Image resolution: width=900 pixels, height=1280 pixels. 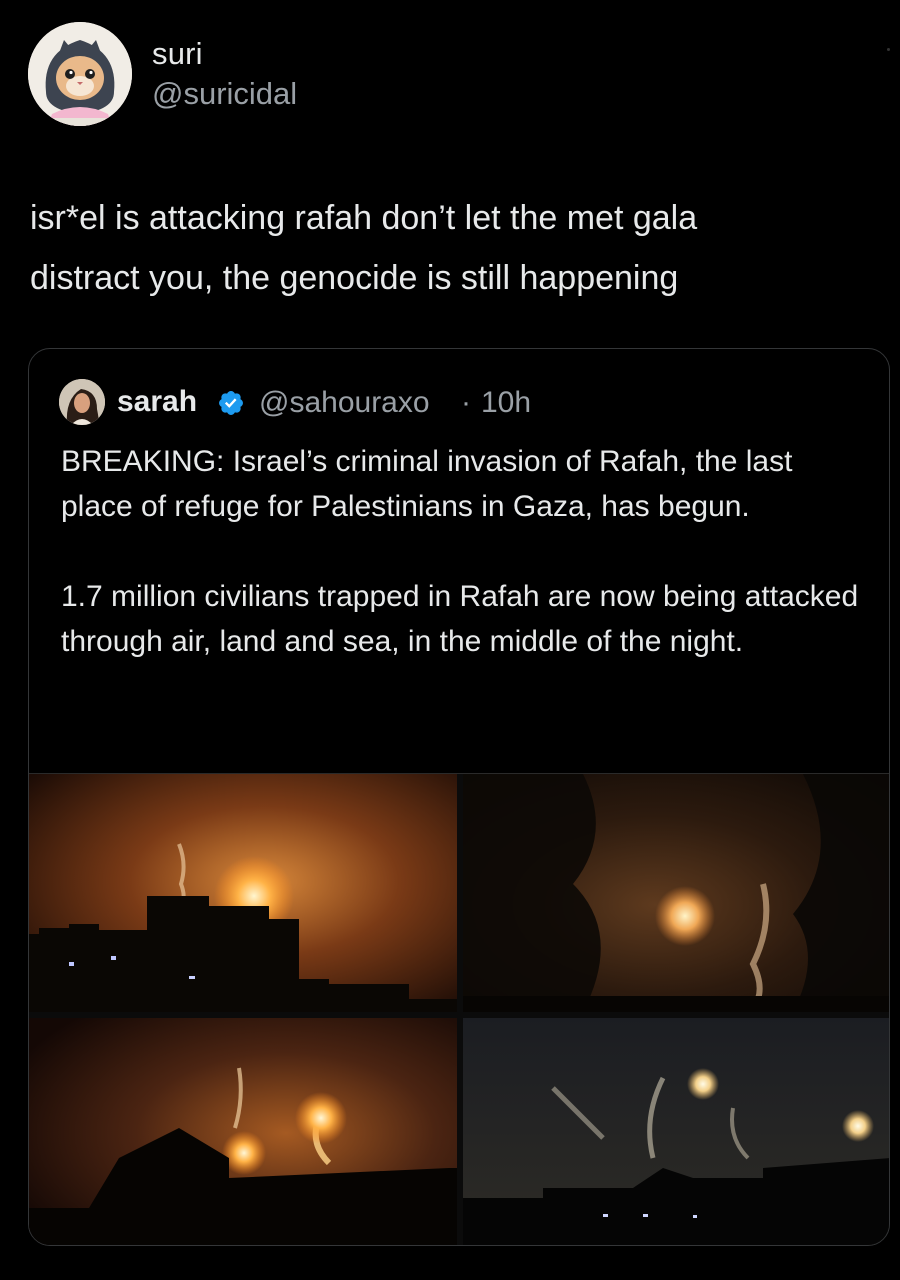 What do you see at coordinates (224, 94) in the screenshot?
I see `author-handle: @suricidal` at bounding box center [224, 94].